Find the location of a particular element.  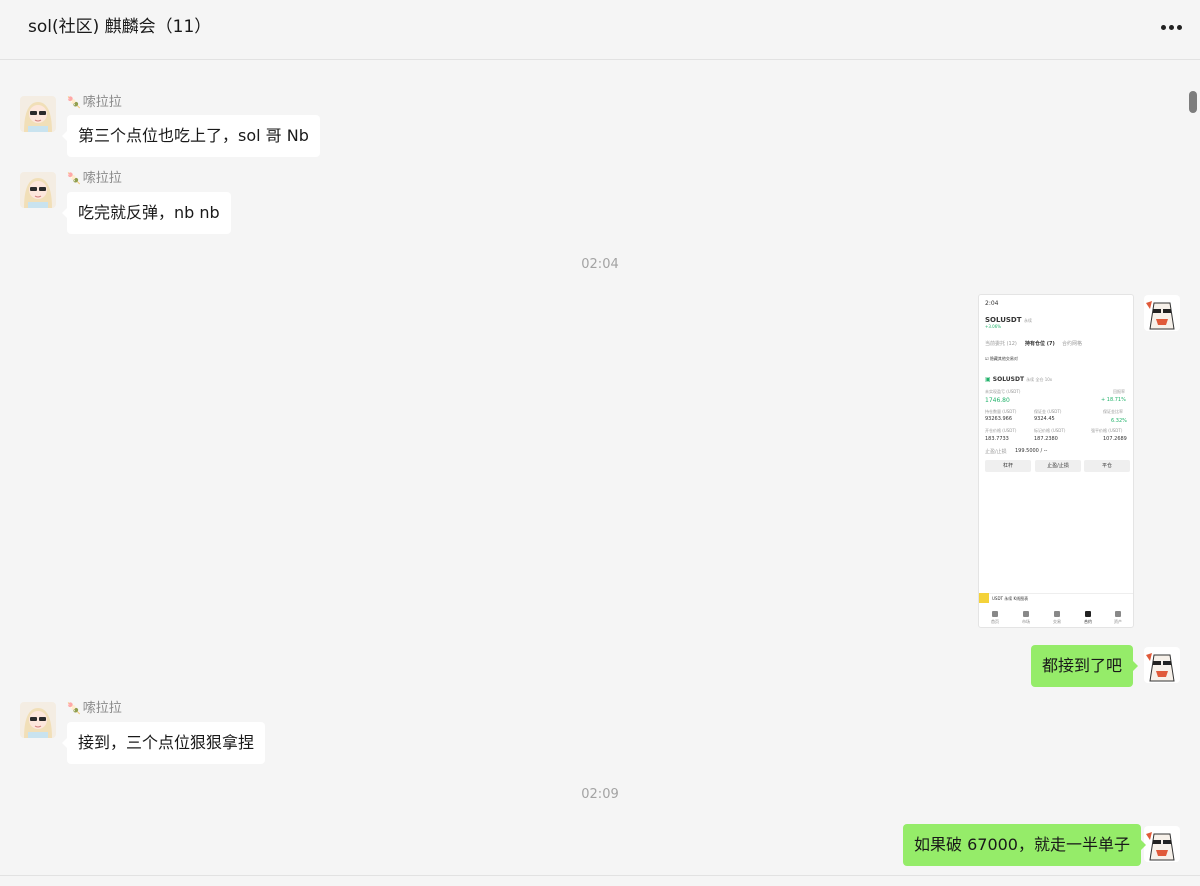

timestamp-divider: 02:04 is located at coordinates (600, 264).